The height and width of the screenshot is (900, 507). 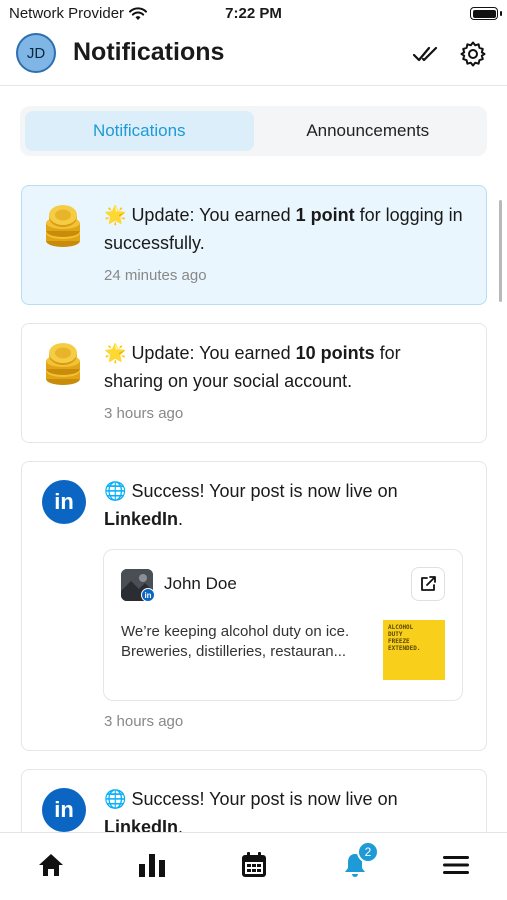 What do you see at coordinates (484, 13) in the screenshot?
I see `battery-icon` at bounding box center [484, 13].